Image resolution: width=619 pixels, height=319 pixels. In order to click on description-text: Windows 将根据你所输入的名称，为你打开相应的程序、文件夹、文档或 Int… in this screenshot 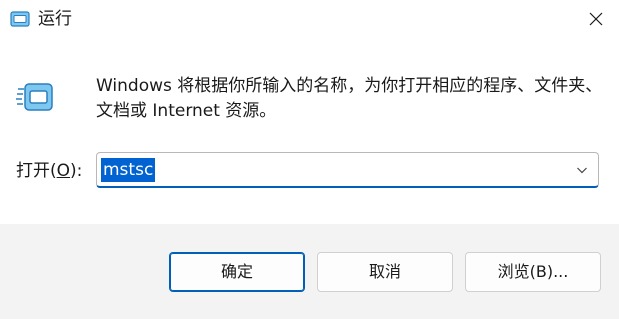, I will do `click(349, 98)`.